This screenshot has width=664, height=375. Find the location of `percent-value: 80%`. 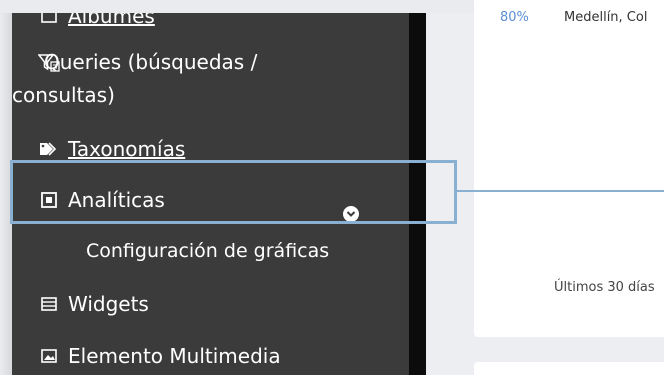

percent-value: 80% is located at coordinates (514, 17).